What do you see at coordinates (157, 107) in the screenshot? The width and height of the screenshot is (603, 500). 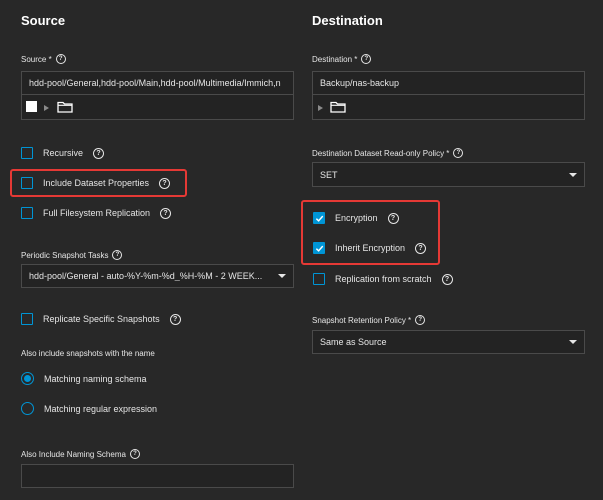 I see `source-tree` at bounding box center [157, 107].